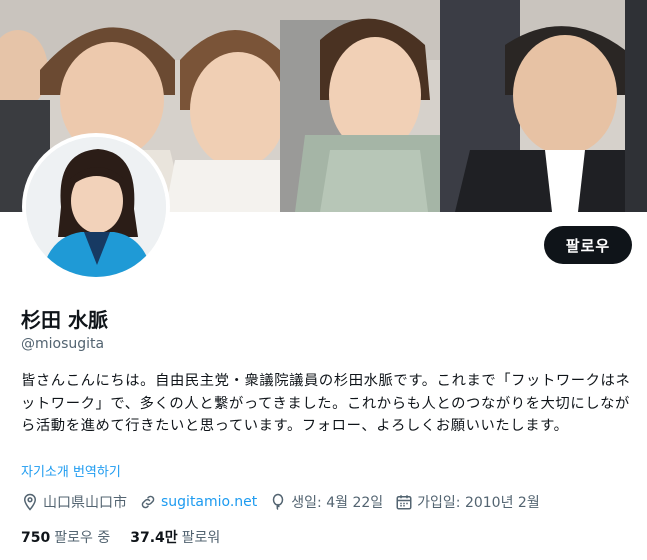 The height and width of the screenshot is (560, 647). I want to click on profile-handle: @miosugita, so click(63, 344).